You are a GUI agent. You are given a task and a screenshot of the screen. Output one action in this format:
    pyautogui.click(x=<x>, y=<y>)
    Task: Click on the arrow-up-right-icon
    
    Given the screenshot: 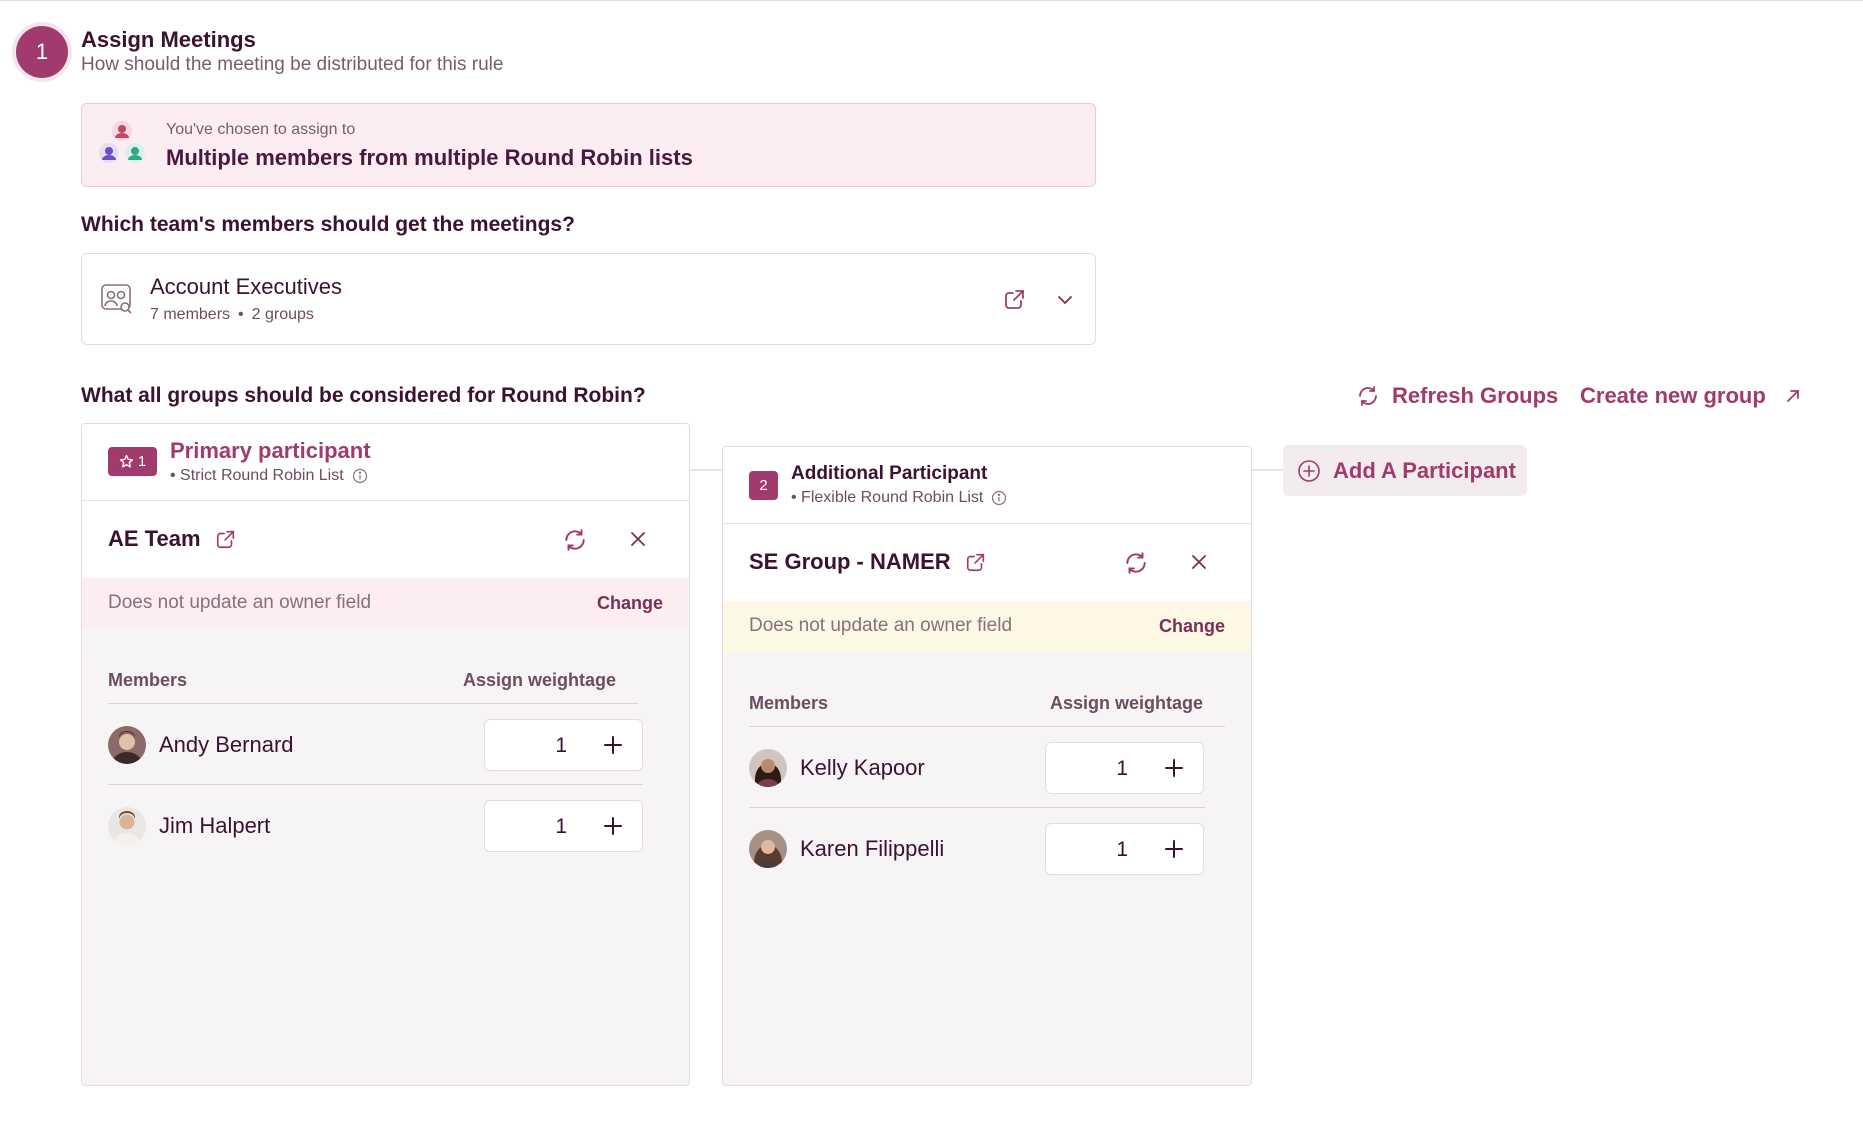 What is the action you would take?
    pyautogui.click(x=1792, y=396)
    